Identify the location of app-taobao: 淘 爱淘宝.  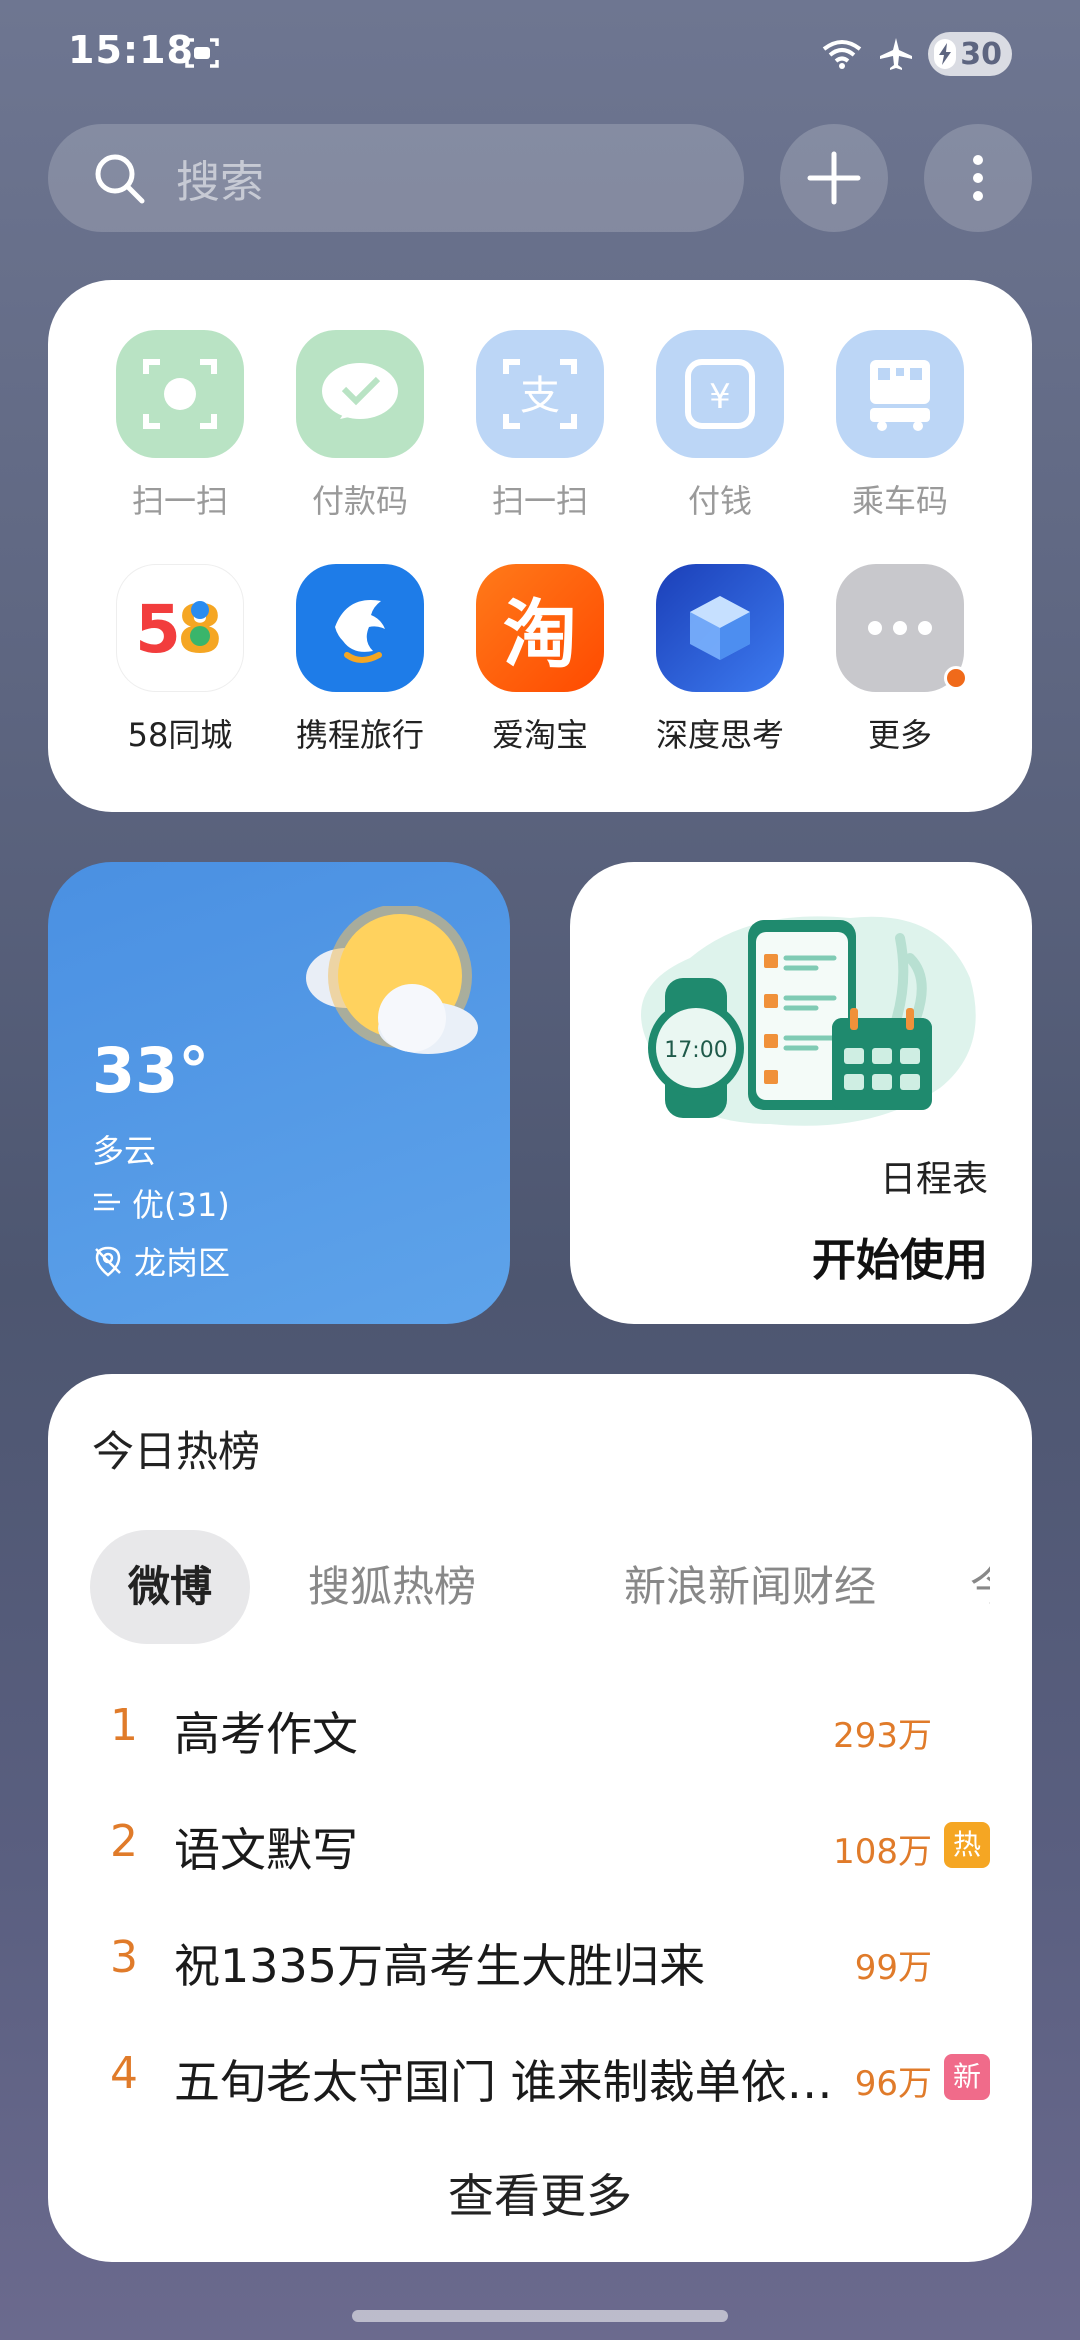
(540, 660).